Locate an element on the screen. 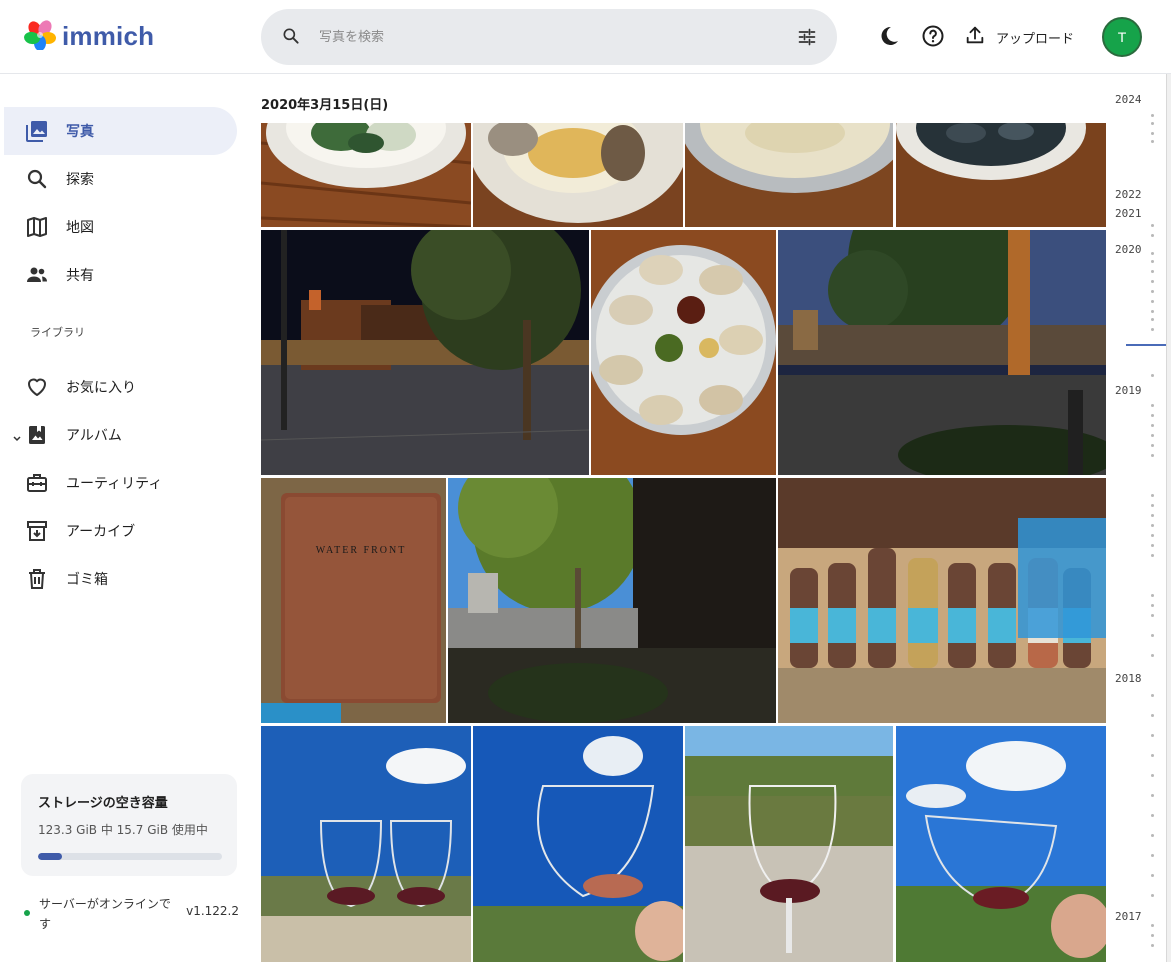  sidebar-item-label: ユーティリティ is located at coordinates (114, 484).